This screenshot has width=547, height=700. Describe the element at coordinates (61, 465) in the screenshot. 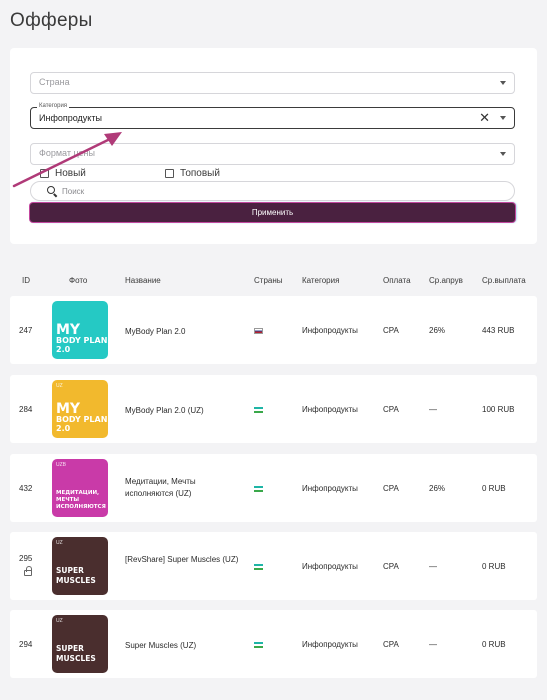

I see `thumbnail-tag: UZB` at that location.